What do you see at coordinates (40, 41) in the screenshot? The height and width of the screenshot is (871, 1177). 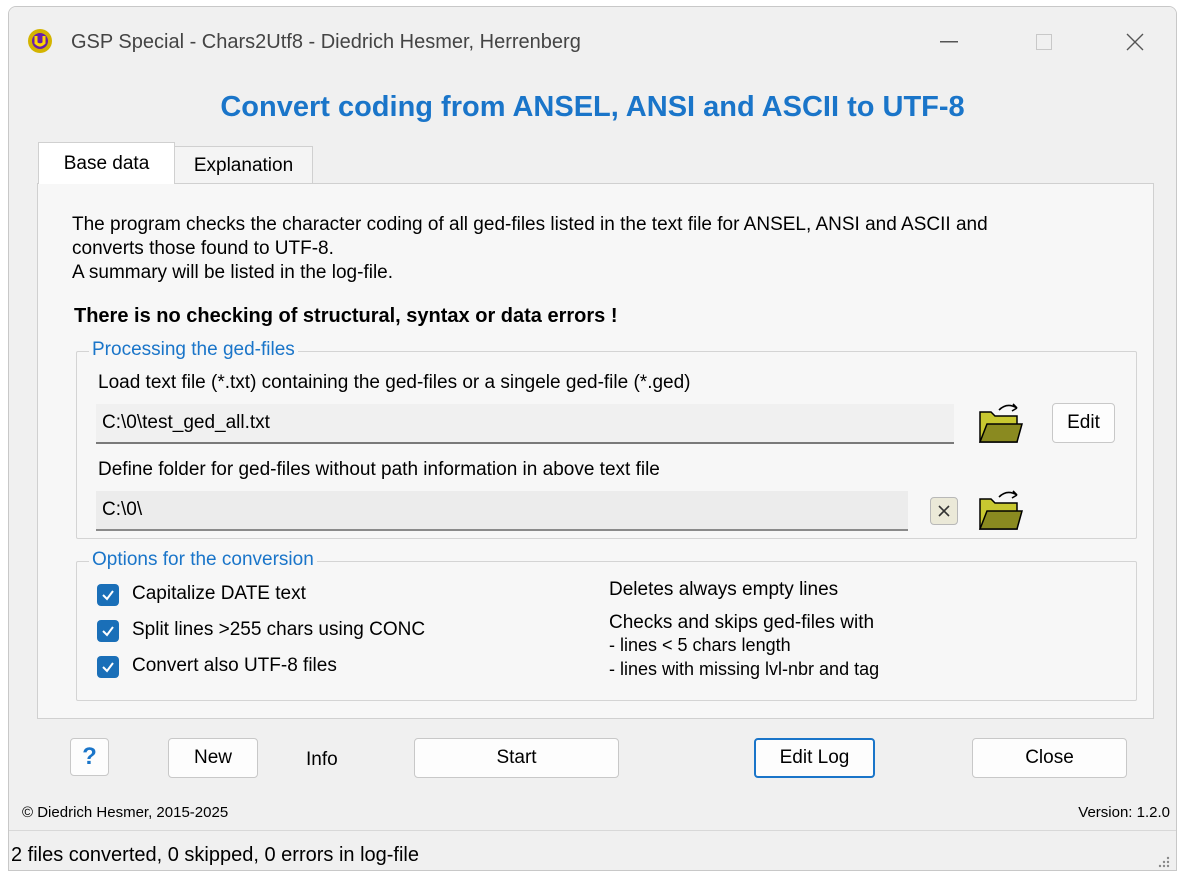 I see `app-logo-icon` at bounding box center [40, 41].